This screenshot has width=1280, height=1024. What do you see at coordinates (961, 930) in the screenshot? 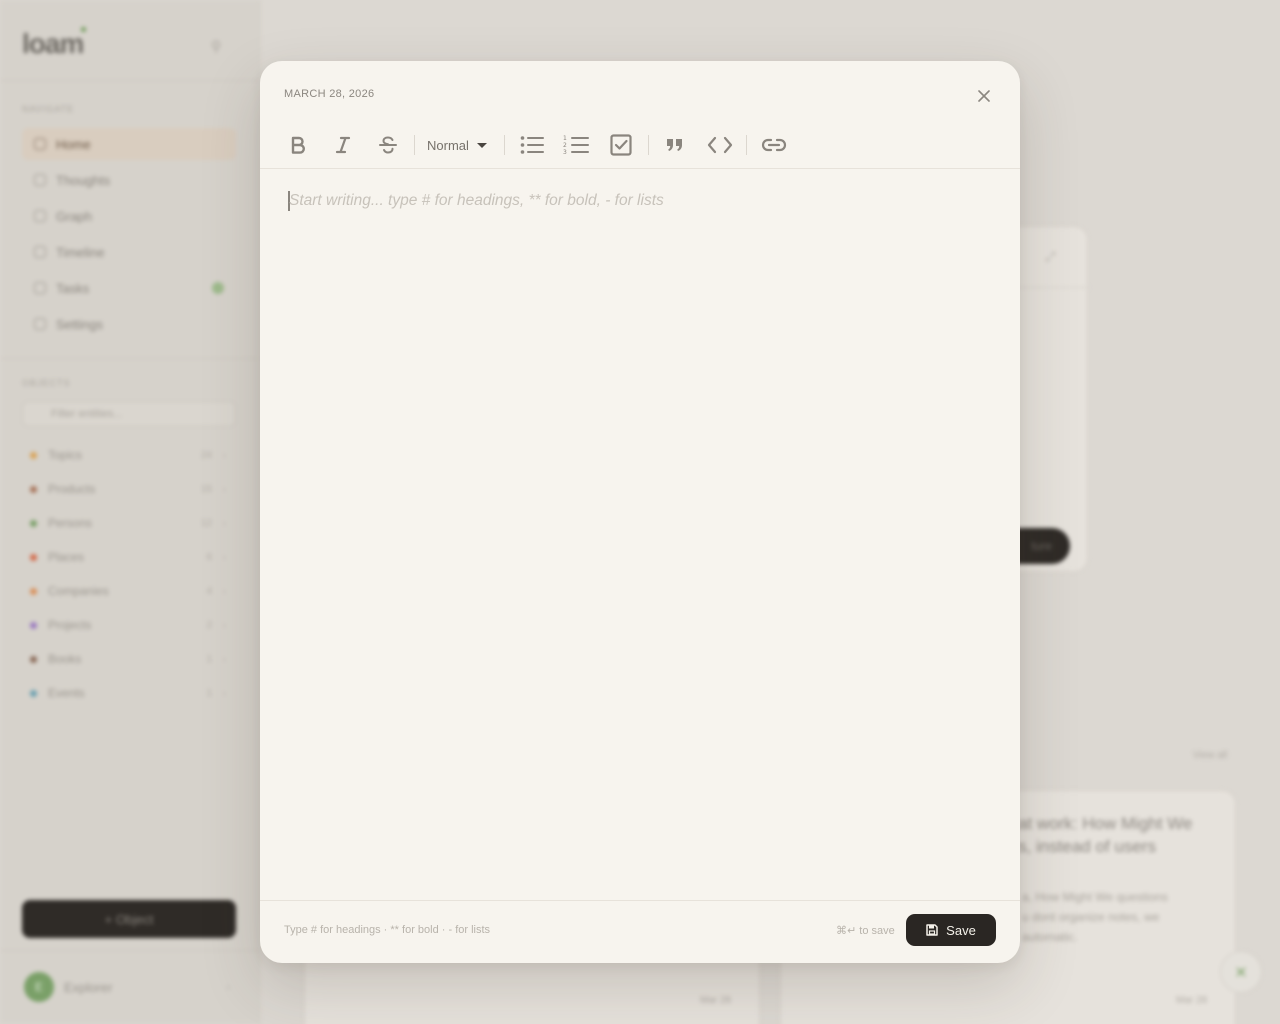
I see `save-label: Save` at bounding box center [961, 930].